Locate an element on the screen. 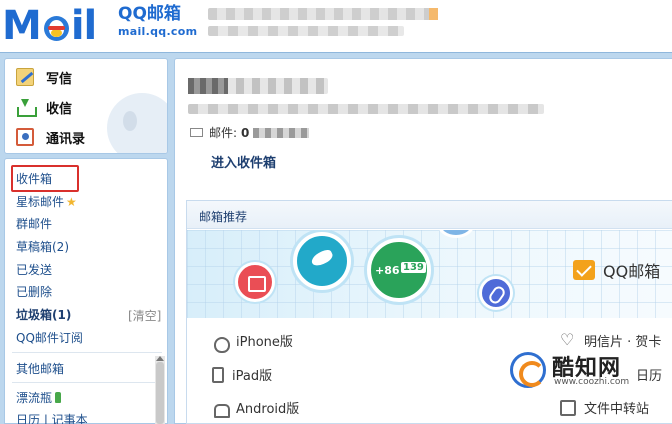 The image size is (672, 424). folder-deleted: 已删除 is located at coordinates (34, 292).